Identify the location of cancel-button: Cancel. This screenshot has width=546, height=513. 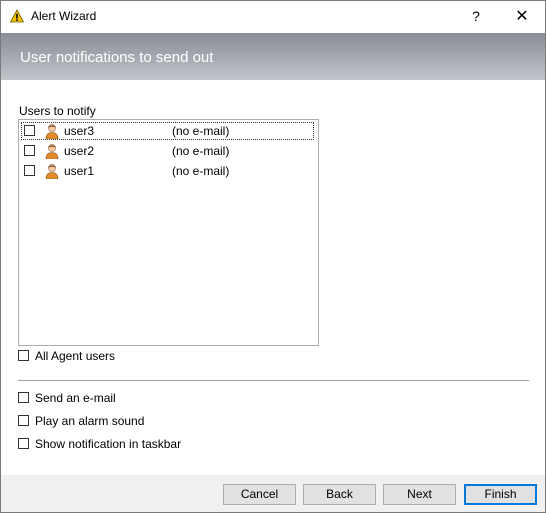
(259, 494).